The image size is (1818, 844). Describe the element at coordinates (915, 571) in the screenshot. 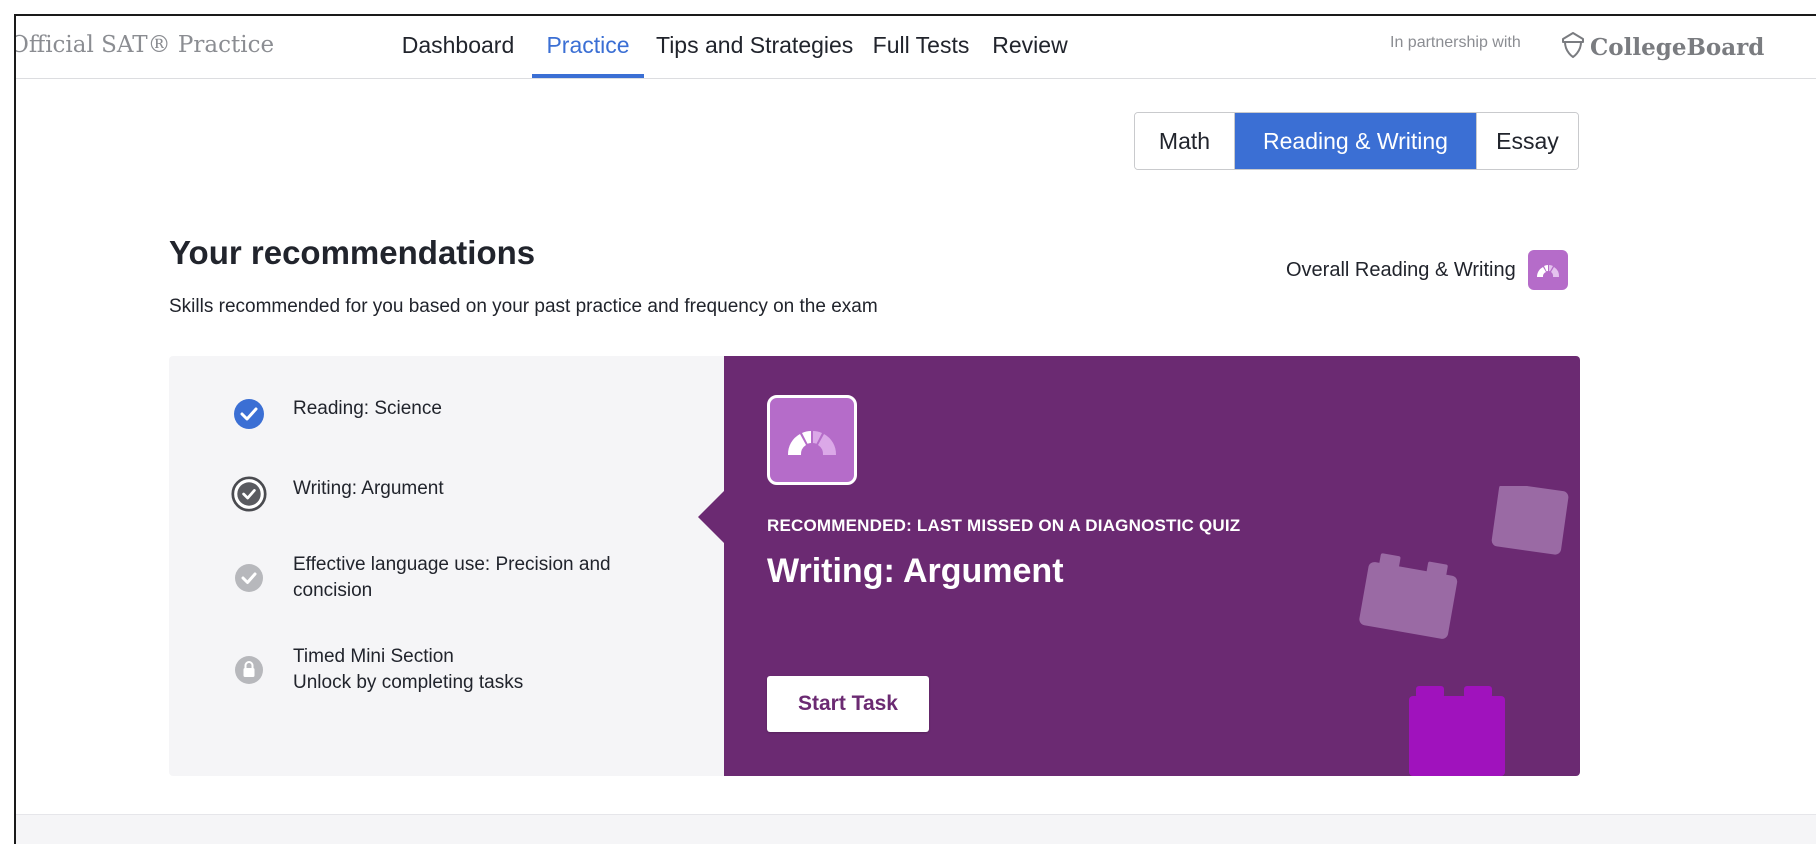

I see `recommended-skill-title: Writing: Argument` at that location.